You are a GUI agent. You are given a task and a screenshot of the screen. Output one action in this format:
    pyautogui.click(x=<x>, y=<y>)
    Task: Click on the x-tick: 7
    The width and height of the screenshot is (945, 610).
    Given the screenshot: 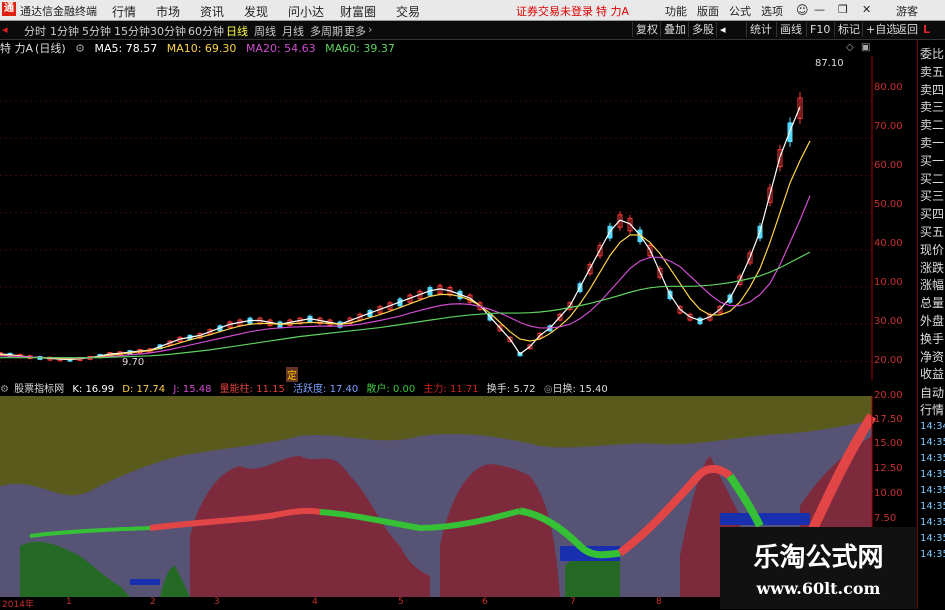 What is the action you would take?
    pyautogui.click(x=573, y=602)
    